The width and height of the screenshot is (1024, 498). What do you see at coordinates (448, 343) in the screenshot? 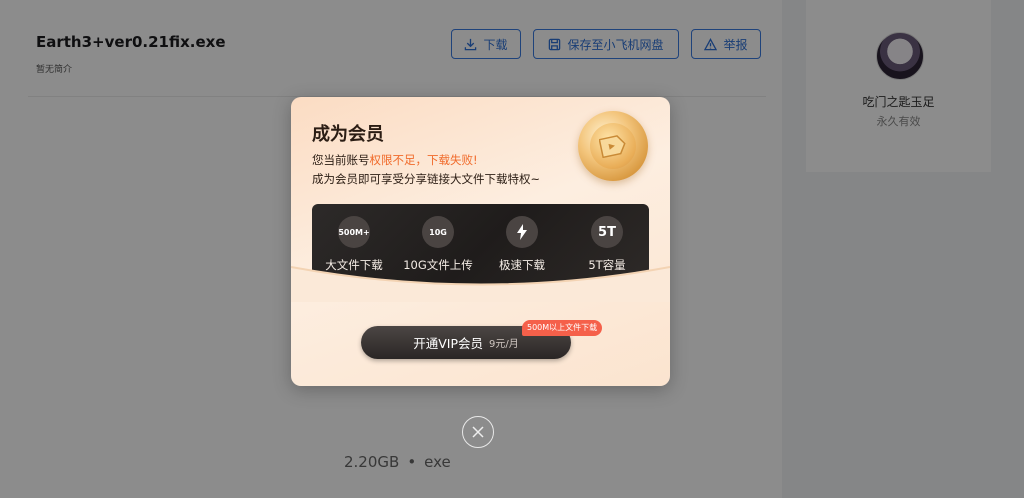
I see `vip-button-label: 开通VIP会员` at bounding box center [448, 343].